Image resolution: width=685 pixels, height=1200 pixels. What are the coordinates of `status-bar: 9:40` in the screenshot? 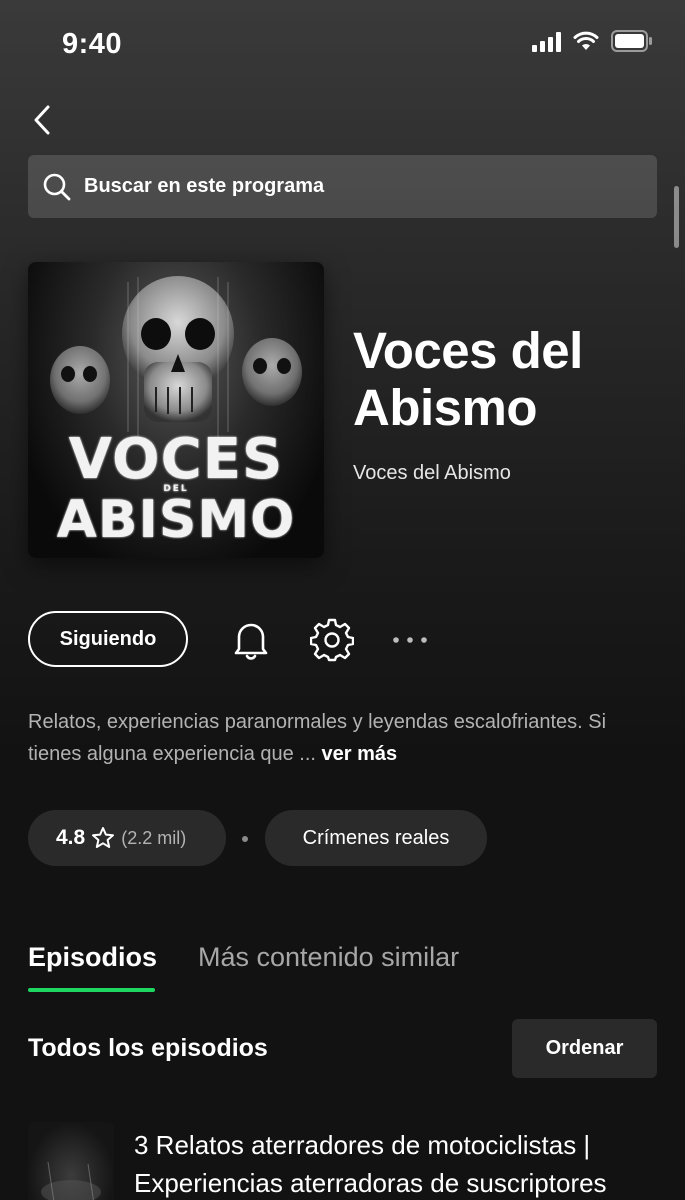 It's located at (342, 45).